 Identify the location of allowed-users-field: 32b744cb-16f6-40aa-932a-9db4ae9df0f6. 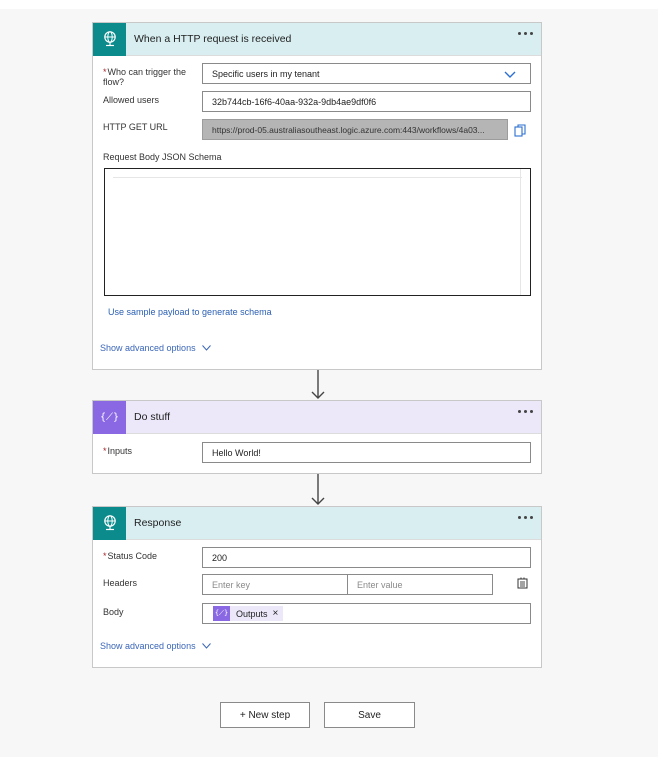
(366, 101).